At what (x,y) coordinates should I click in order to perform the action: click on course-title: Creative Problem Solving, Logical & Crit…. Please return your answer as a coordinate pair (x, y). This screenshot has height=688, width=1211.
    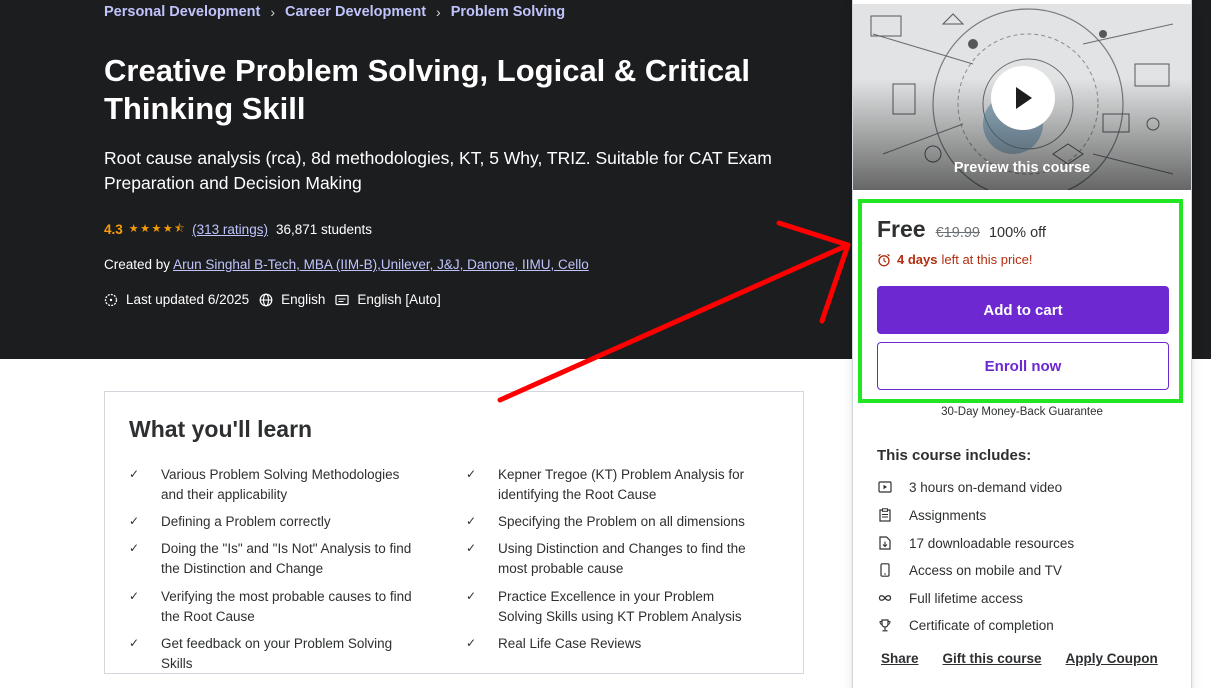
    Looking at the image, I should click on (427, 89).